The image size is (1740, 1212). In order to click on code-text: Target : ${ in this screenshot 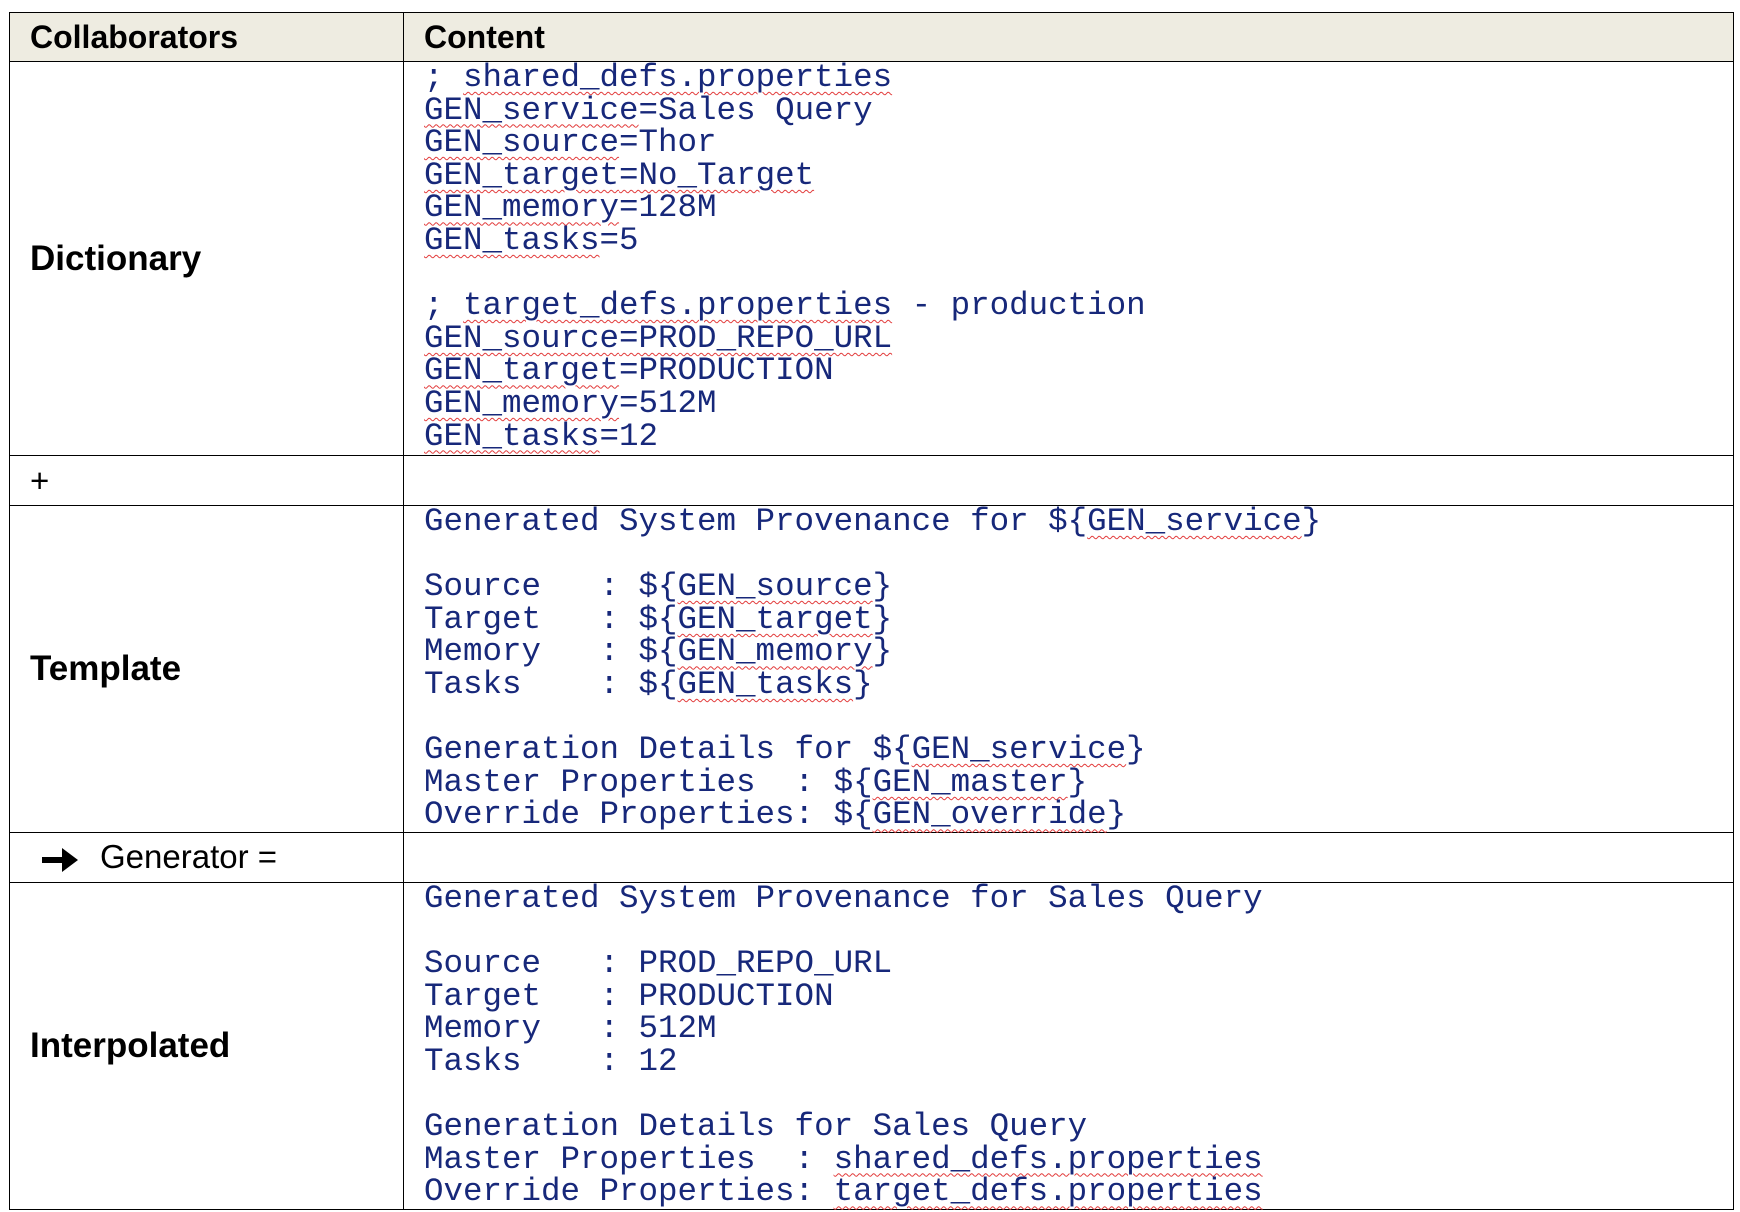, I will do `click(551, 619)`.